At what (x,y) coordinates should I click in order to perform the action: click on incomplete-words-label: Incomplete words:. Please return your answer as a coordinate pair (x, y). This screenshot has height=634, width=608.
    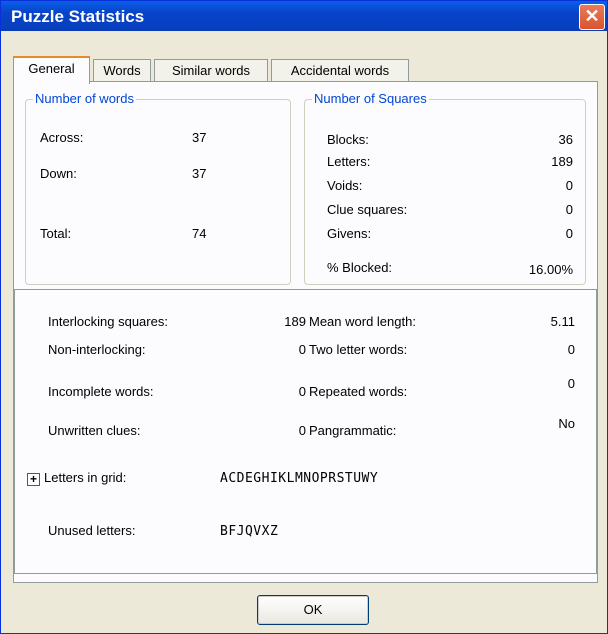
    Looking at the image, I should click on (101, 391).